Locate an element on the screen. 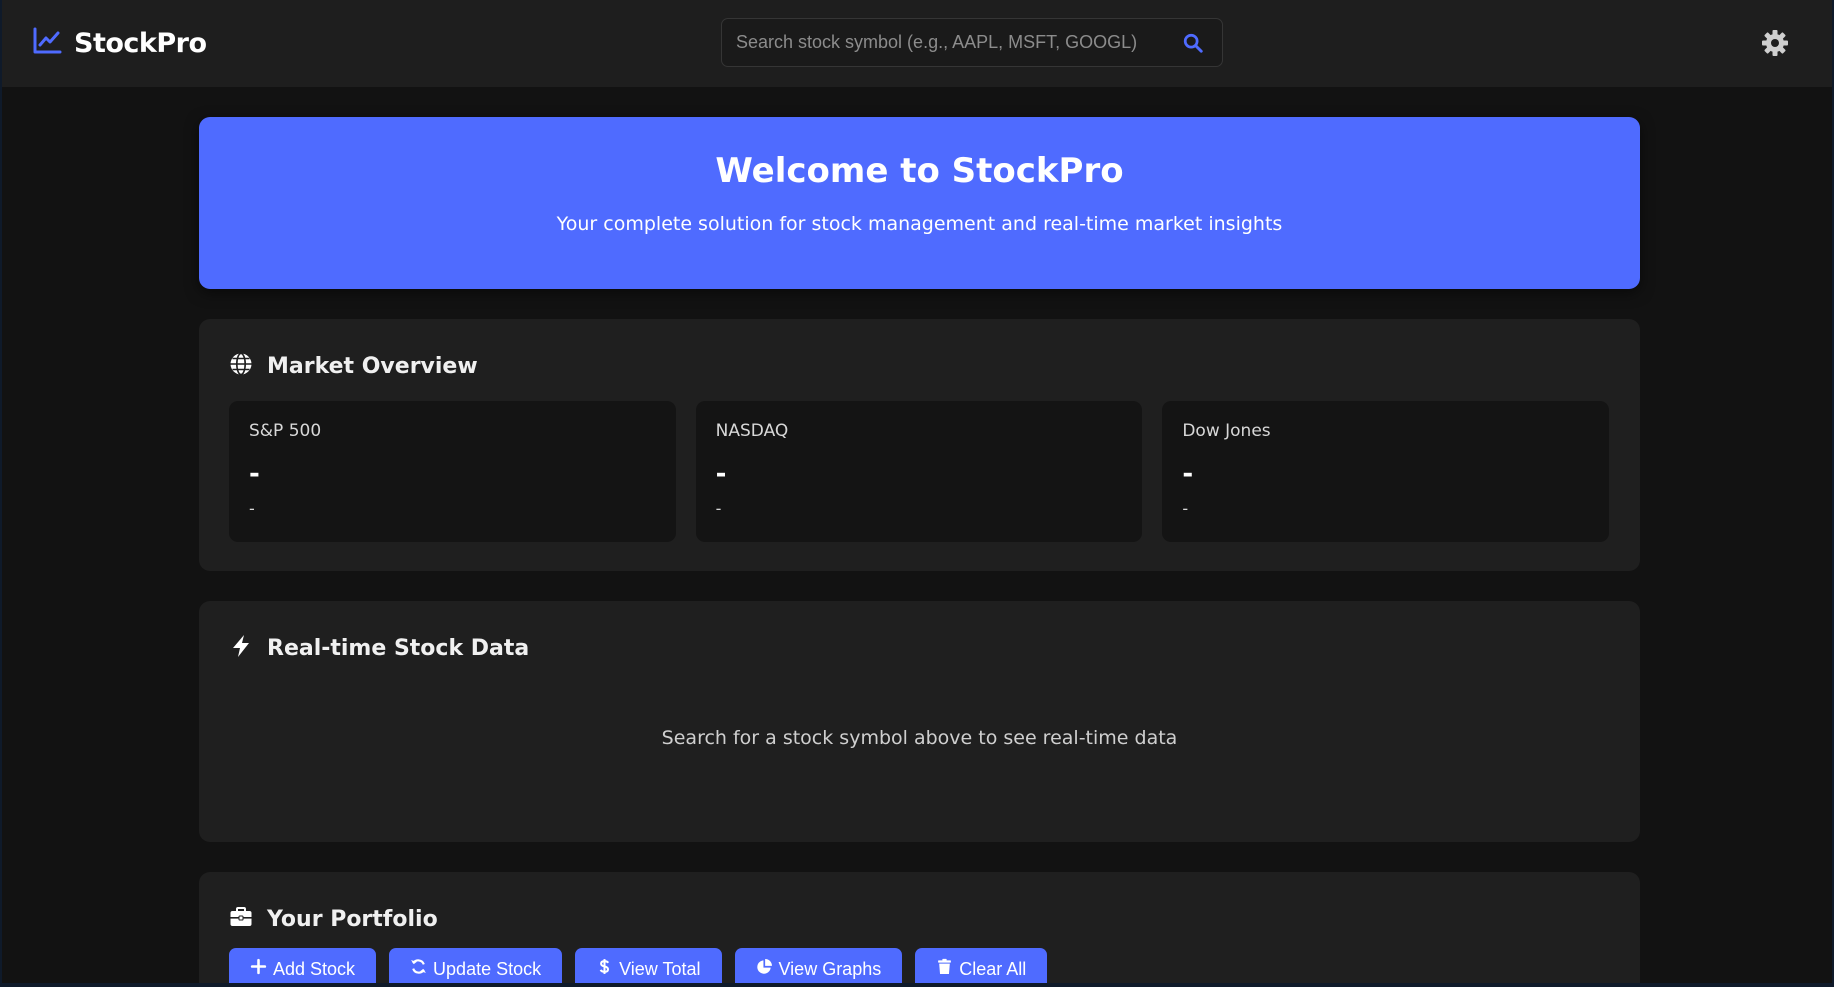 The image size is (1834, 987). index-name: NASDAQ is located at coordinates (752, 431).